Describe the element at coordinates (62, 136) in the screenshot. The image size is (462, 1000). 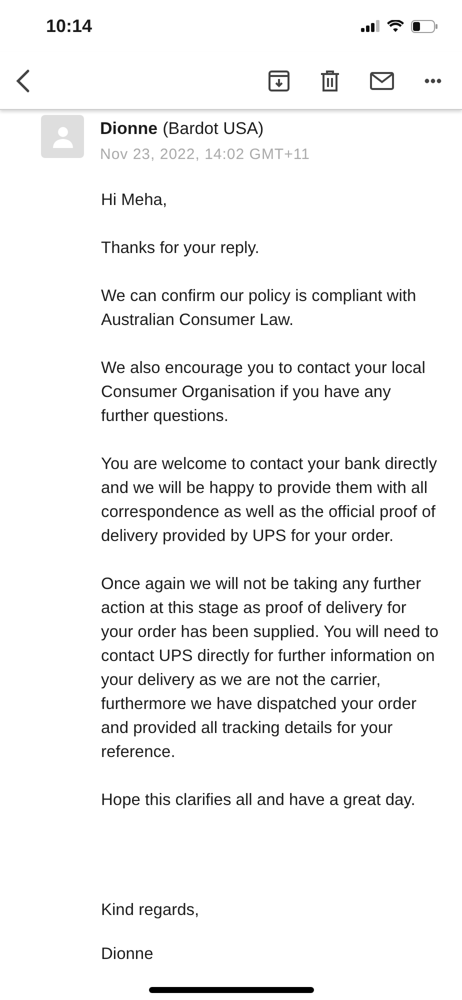
I see `avatar` at that location.